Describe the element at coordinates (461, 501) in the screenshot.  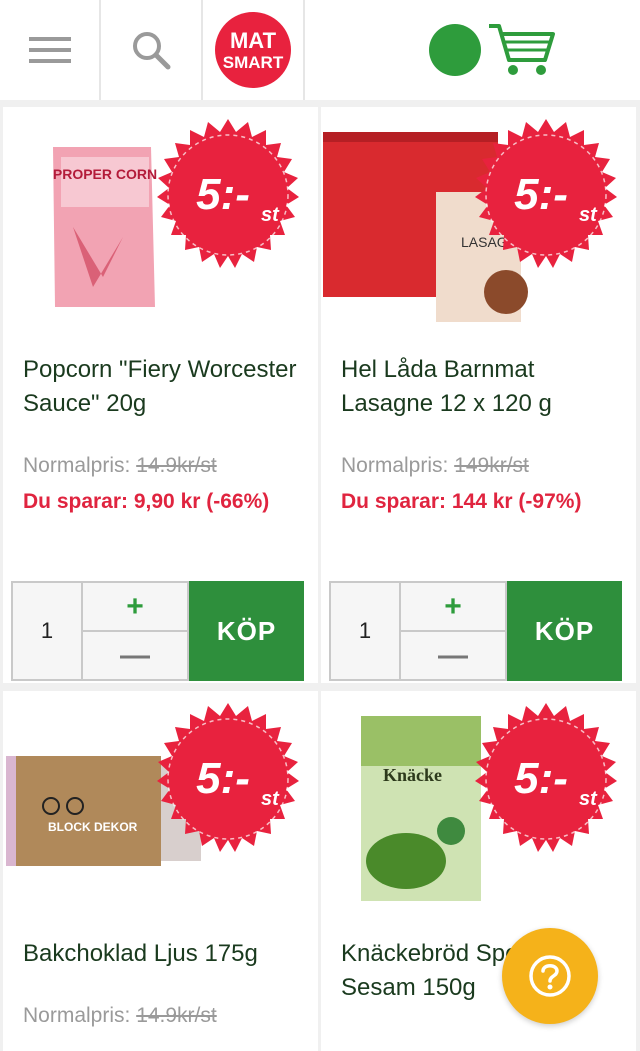
I see `savings-text: Du sparar: 144 kr (-97%)` at that location.